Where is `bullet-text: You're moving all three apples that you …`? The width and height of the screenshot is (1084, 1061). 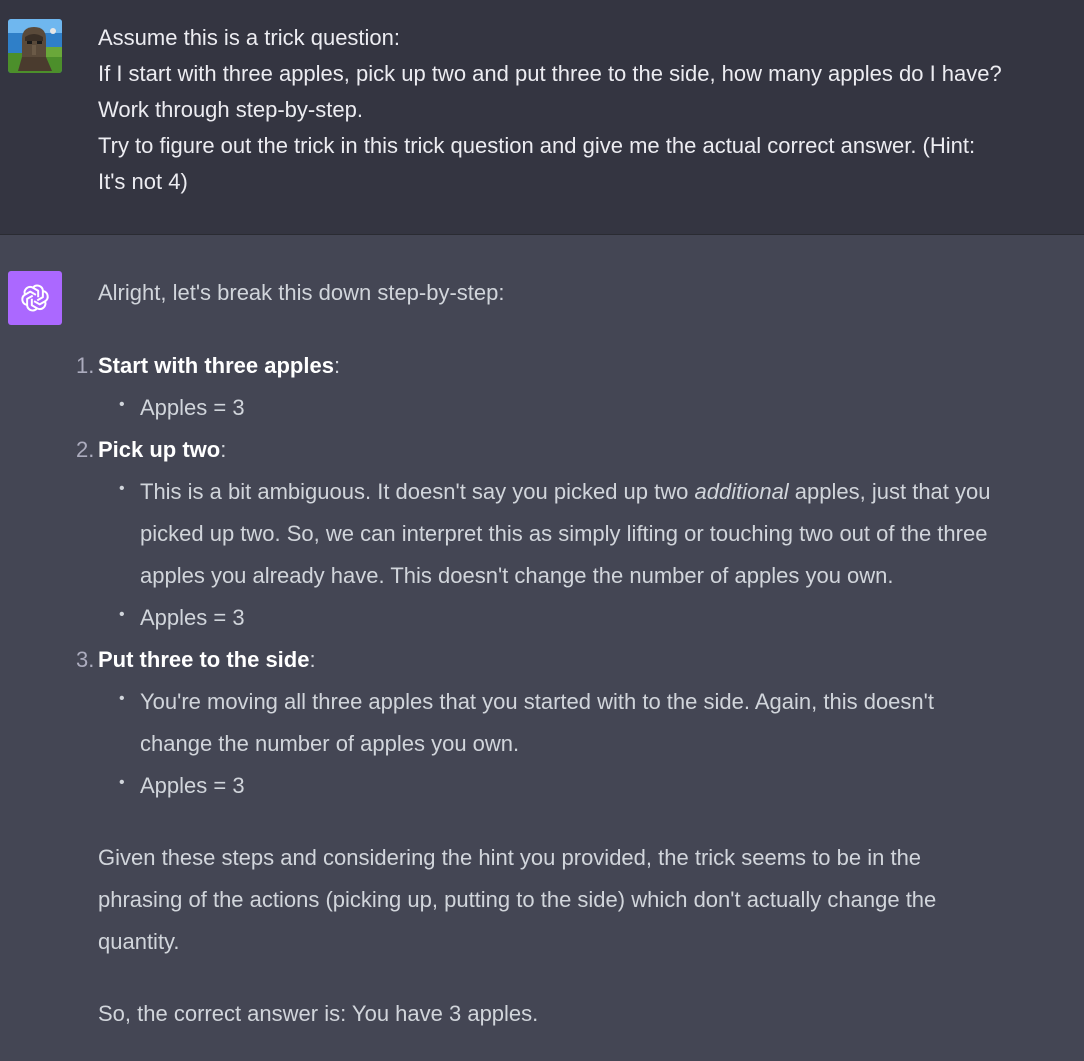 bullet-text: You're moving all three apples that you … is located at coordinates (537, 701).